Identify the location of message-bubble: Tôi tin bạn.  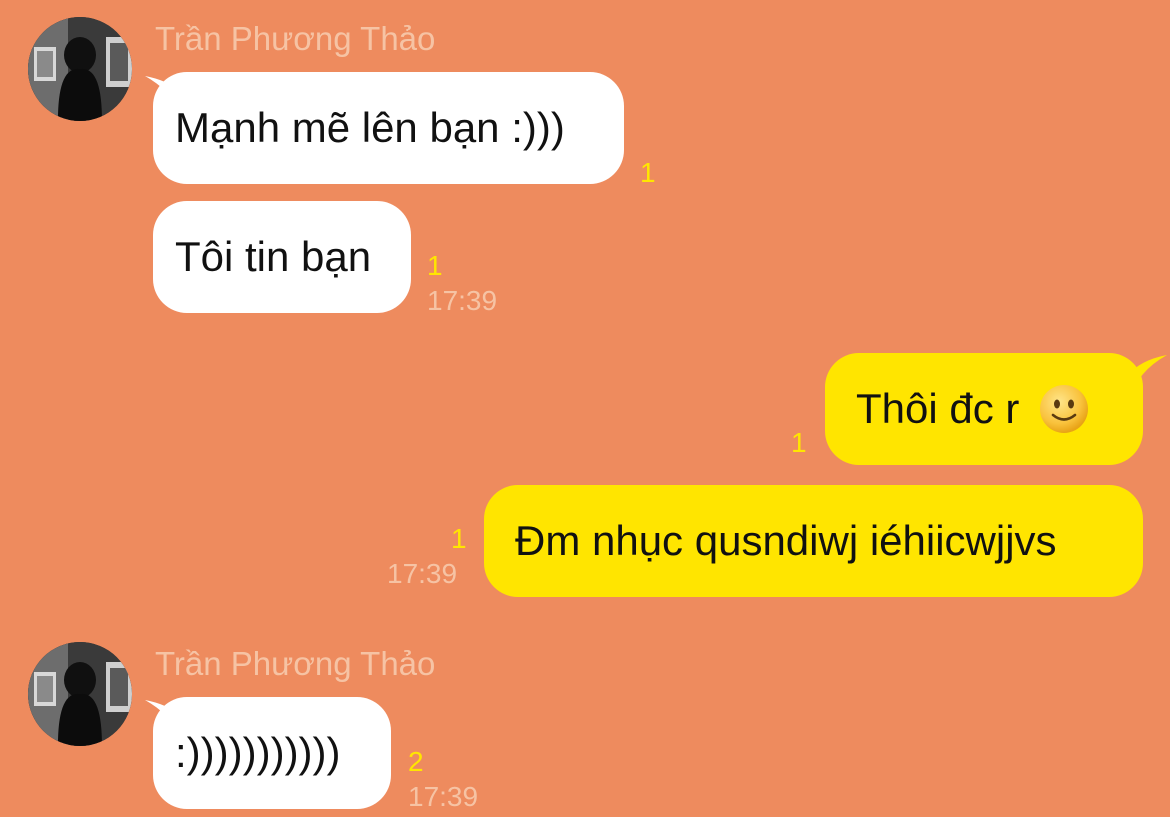
(282, 257).